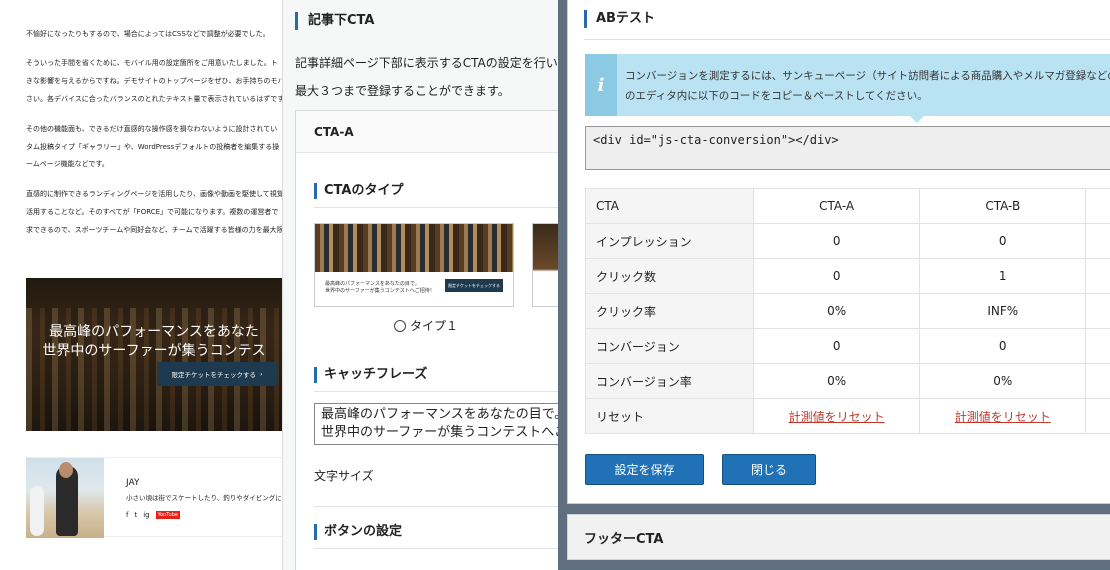  I want to click on hero-cta-button: 限定チケットをチェックする ›, so click(217, 374).